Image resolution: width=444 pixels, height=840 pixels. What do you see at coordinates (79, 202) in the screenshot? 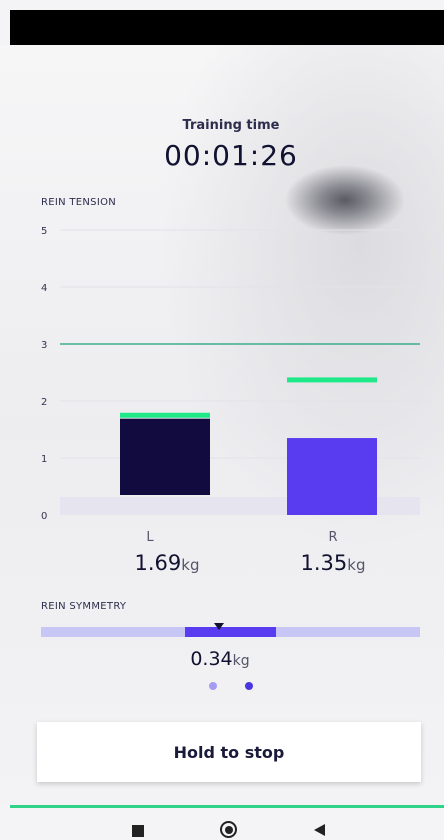
I see `rein-tension-label: REIN TENSION` at bounding box center [79, 202].